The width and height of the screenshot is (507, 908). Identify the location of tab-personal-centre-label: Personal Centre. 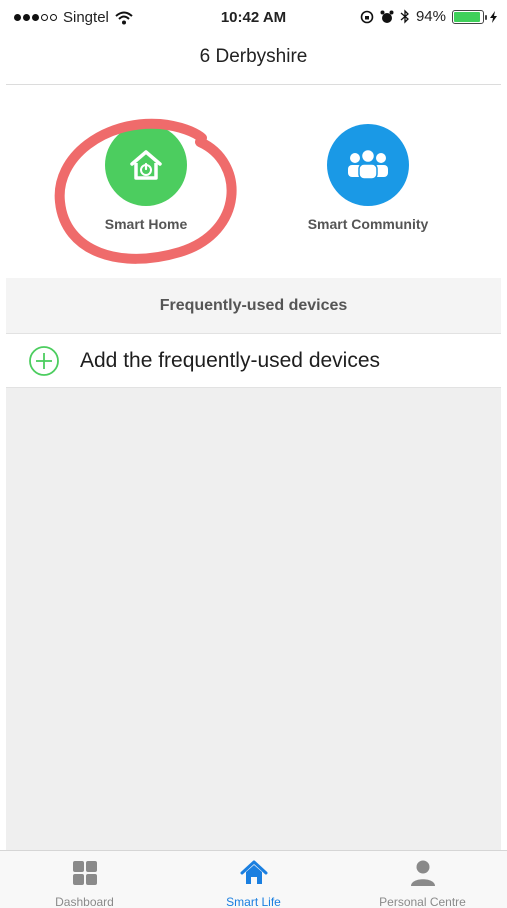
(422, 901).